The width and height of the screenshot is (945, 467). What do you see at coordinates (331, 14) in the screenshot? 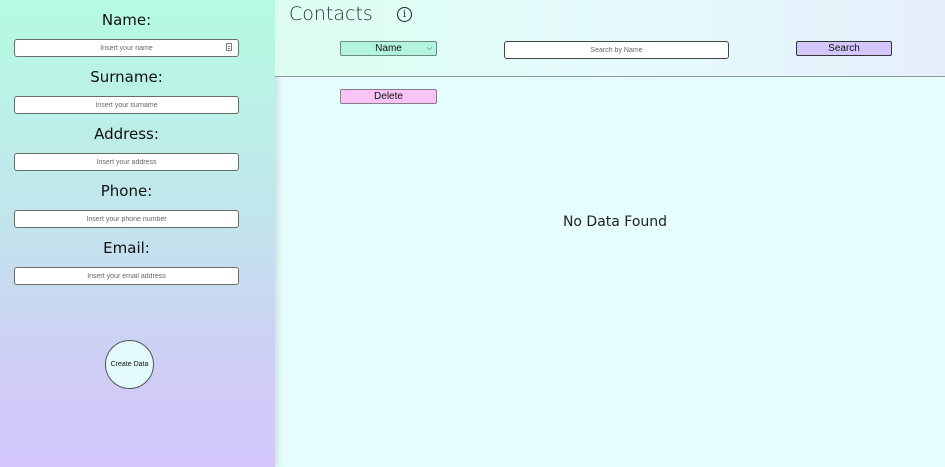
I see `page-title: Contacts` at bounding box center [331, 14].